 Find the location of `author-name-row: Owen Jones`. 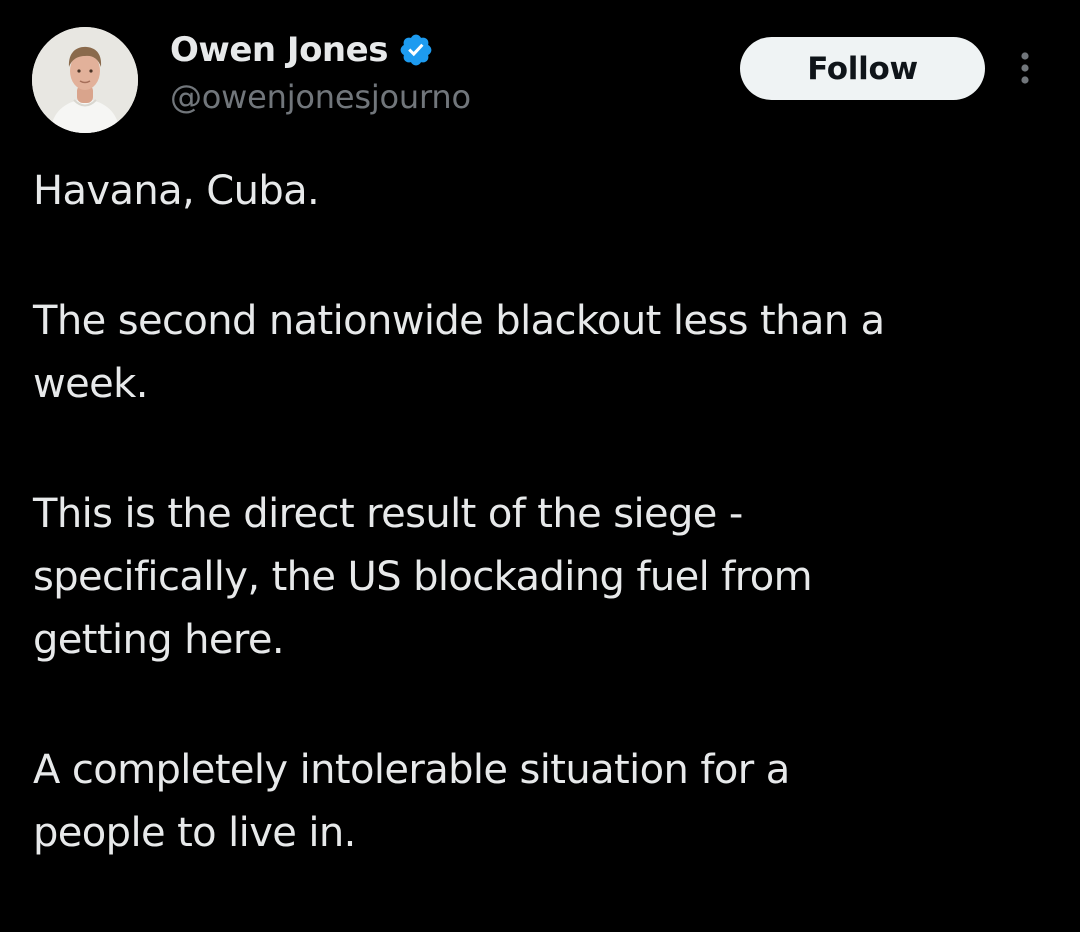

author-name-row: Owen Jones is located at coordinates (302, 50).